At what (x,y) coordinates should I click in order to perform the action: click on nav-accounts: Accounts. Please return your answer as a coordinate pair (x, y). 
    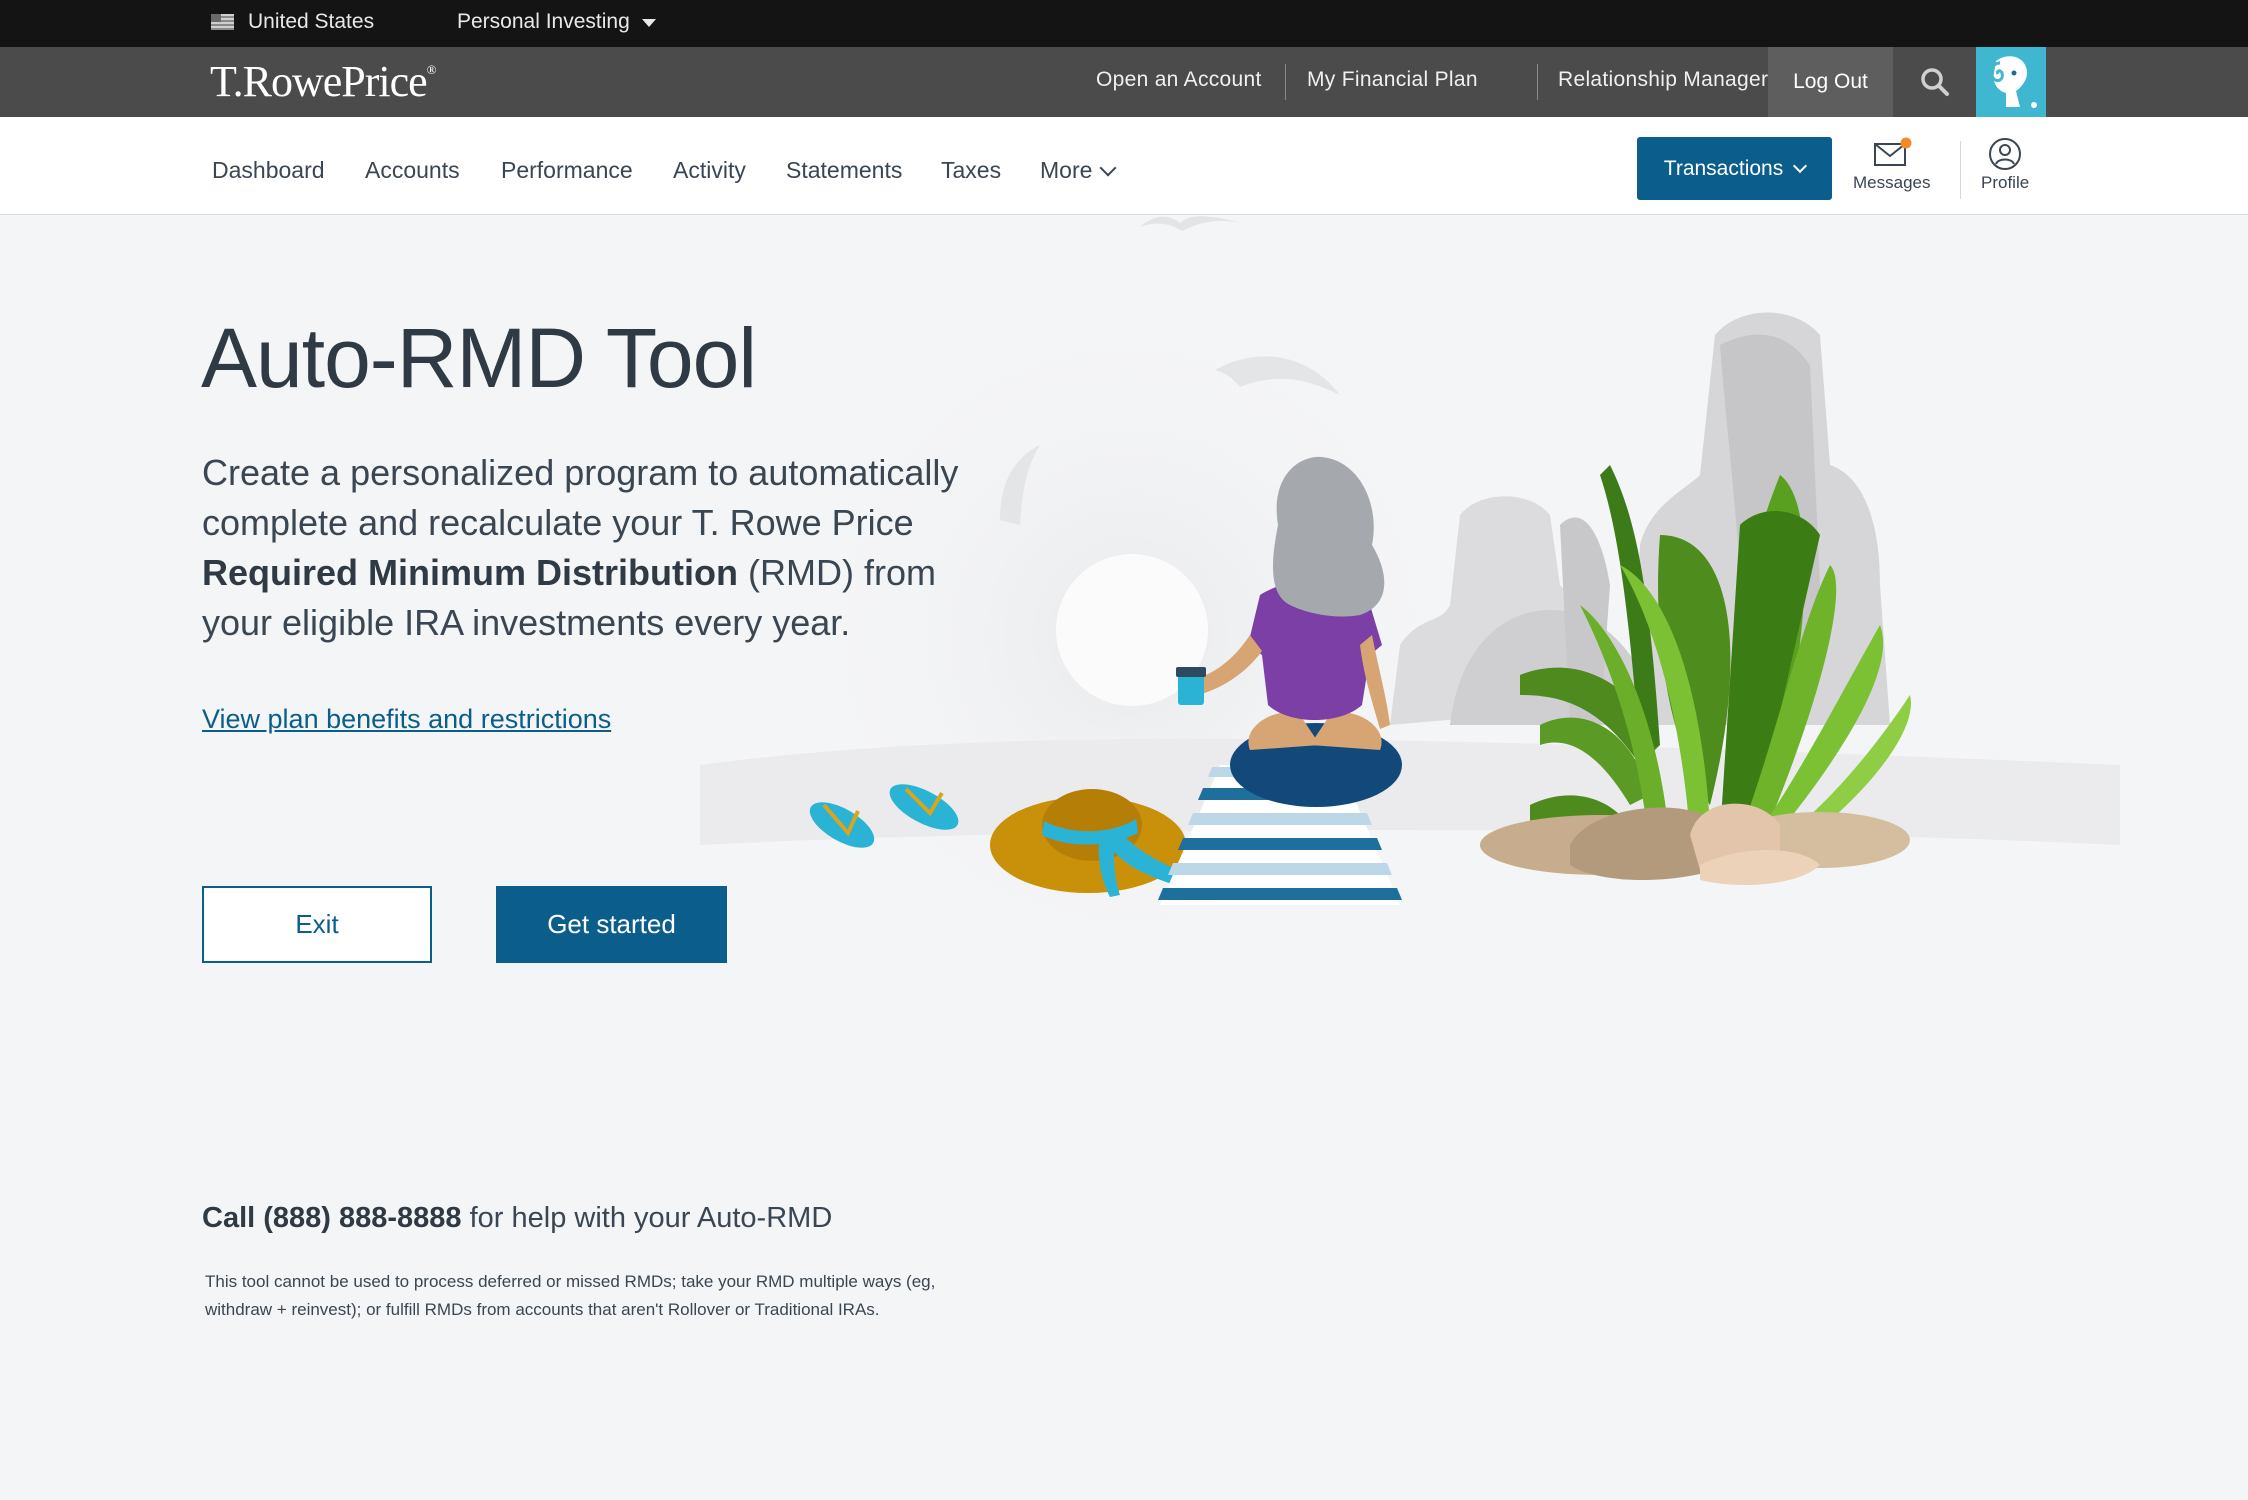
    Looking at the image, I should click on (412, 170).